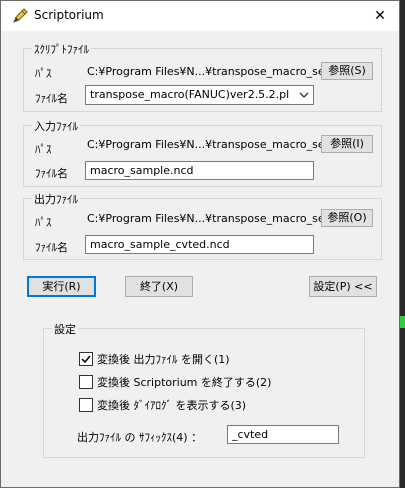 The width and height of the screenshot is (405, 488). Describe the element at coordinates (61, 286) in the screenshot. I see `run-button: 実行(R)` at that location.